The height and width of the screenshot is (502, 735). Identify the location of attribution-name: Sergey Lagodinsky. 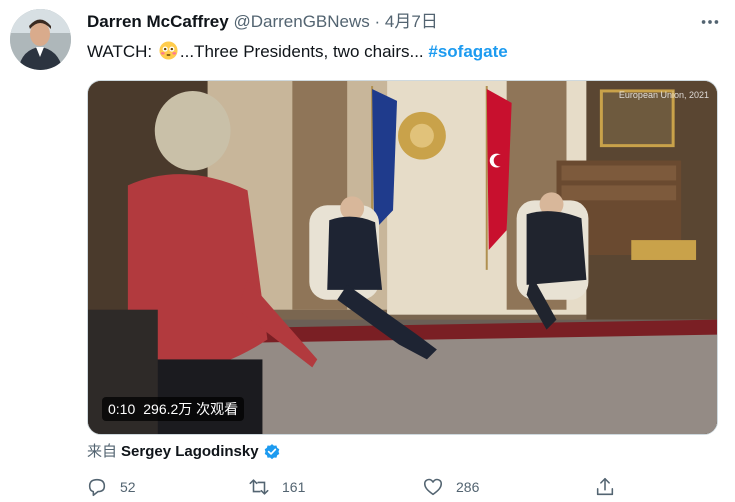
(190, 452).